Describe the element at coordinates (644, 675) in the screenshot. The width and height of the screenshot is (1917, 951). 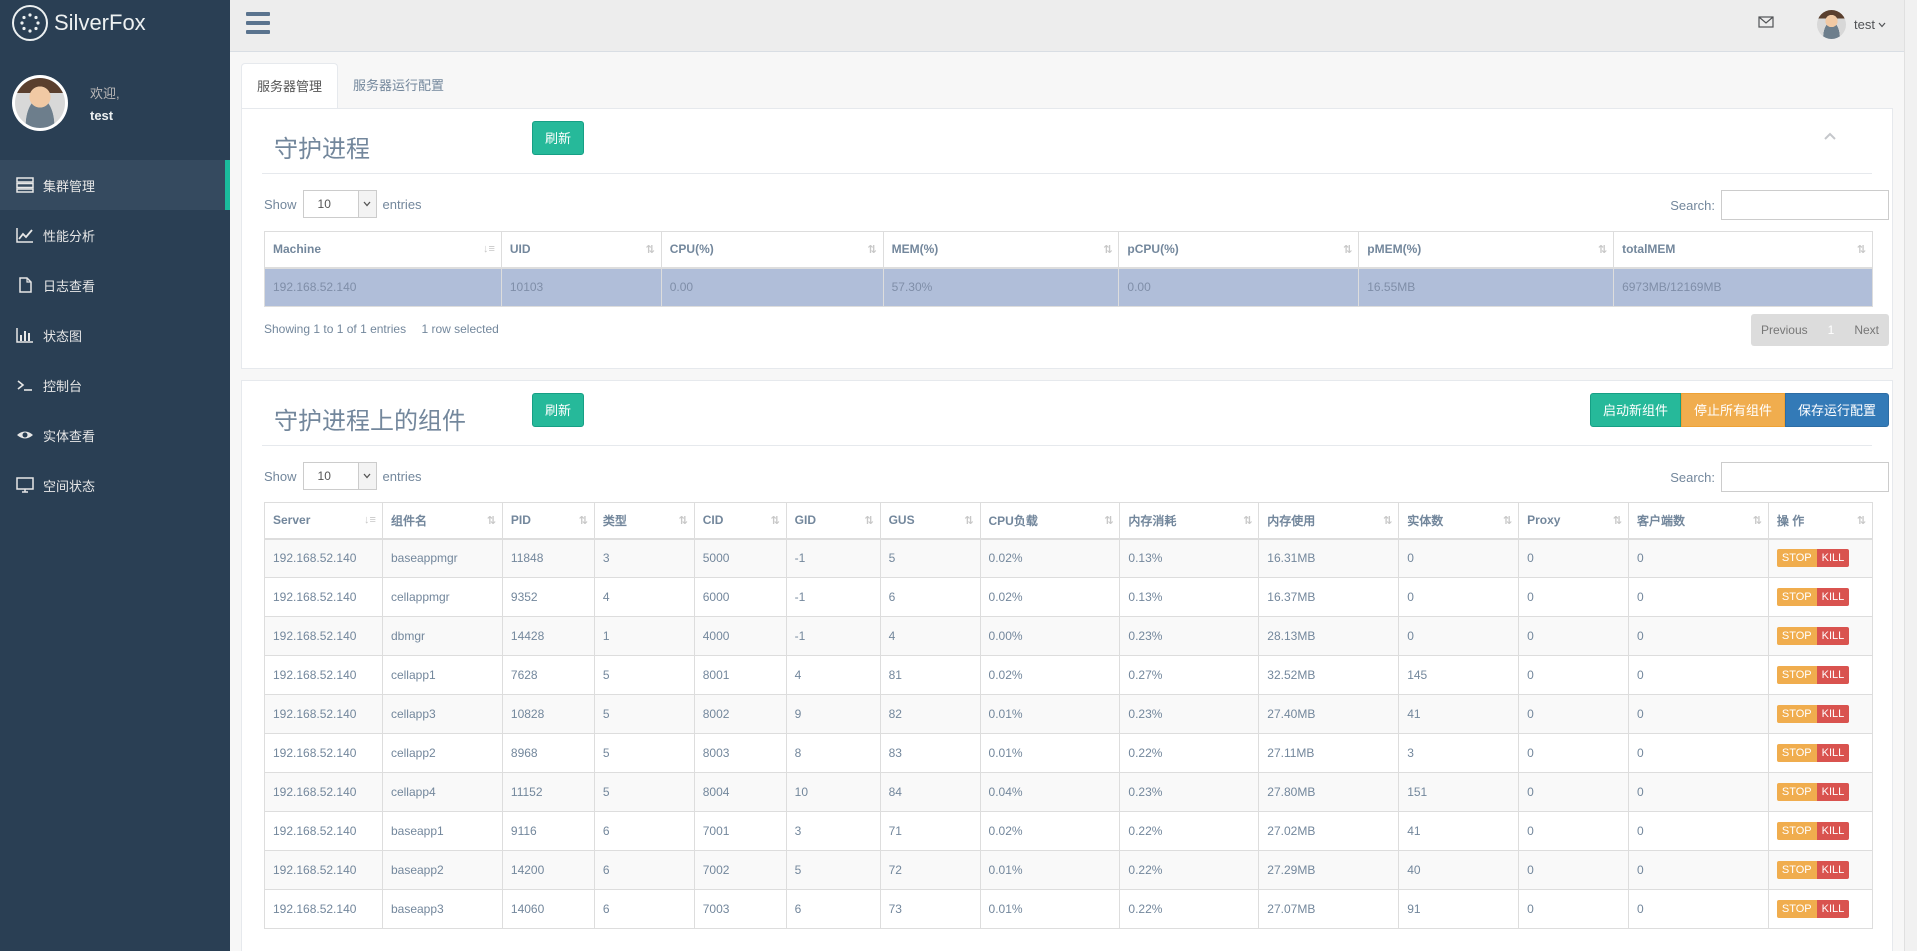
I see `table-cell: 5` at that location.